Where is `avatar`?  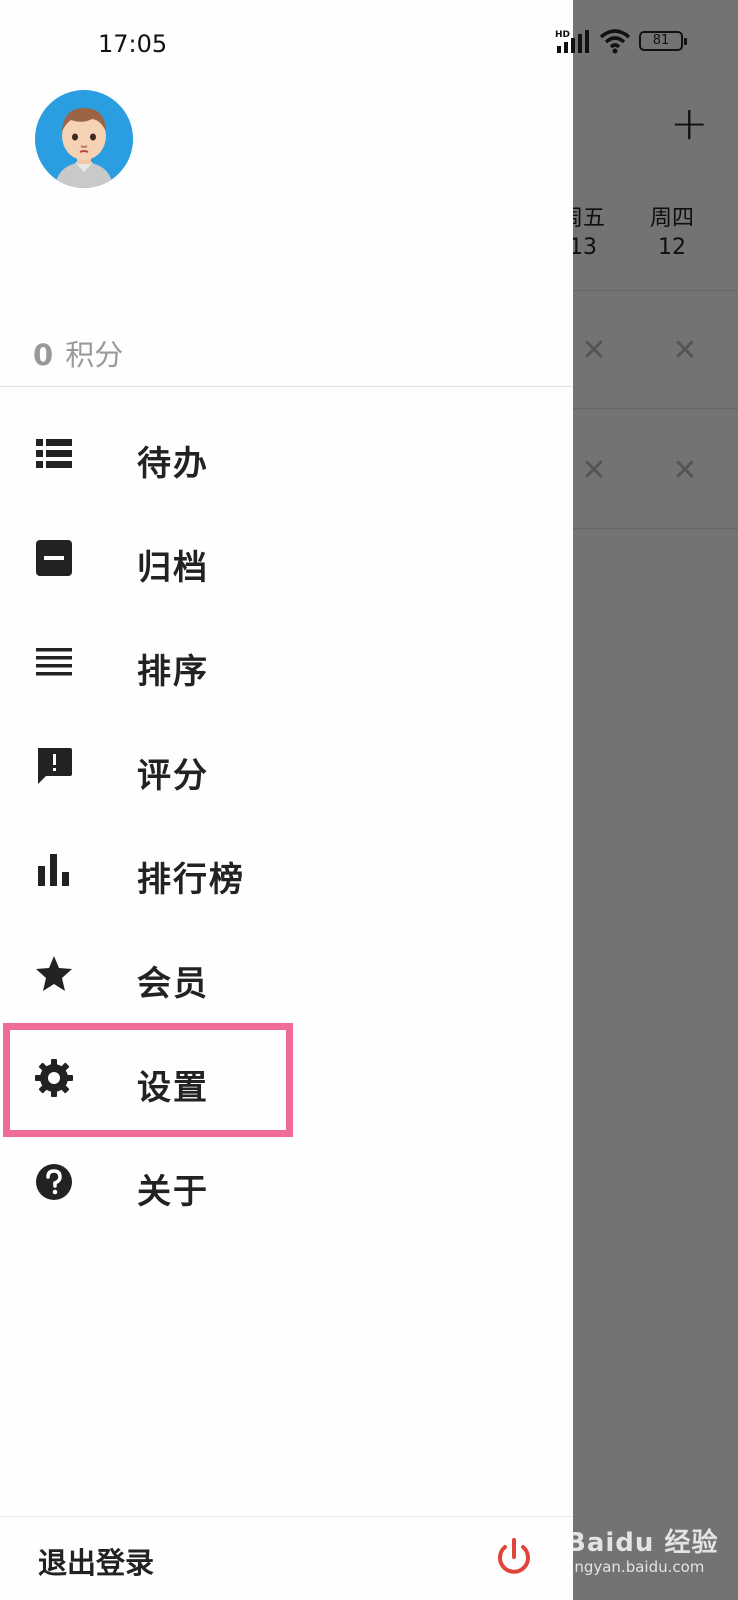 avatar is located at coordinates (84, 139).